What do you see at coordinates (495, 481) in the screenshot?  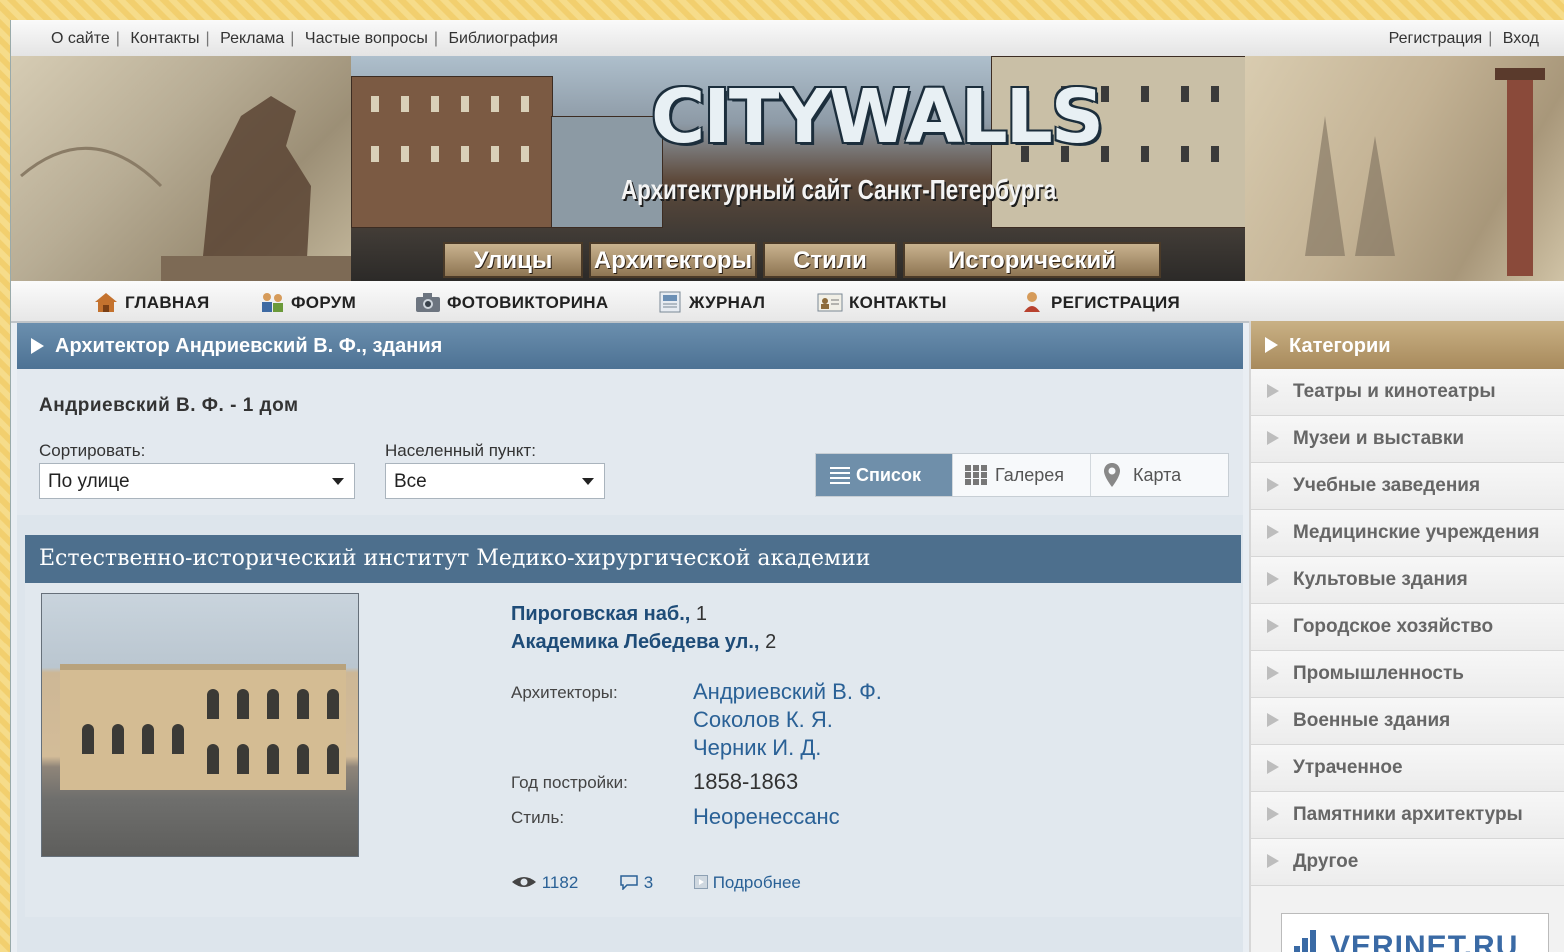 I see `locality-select: Все` at bounding box center [495, 481].